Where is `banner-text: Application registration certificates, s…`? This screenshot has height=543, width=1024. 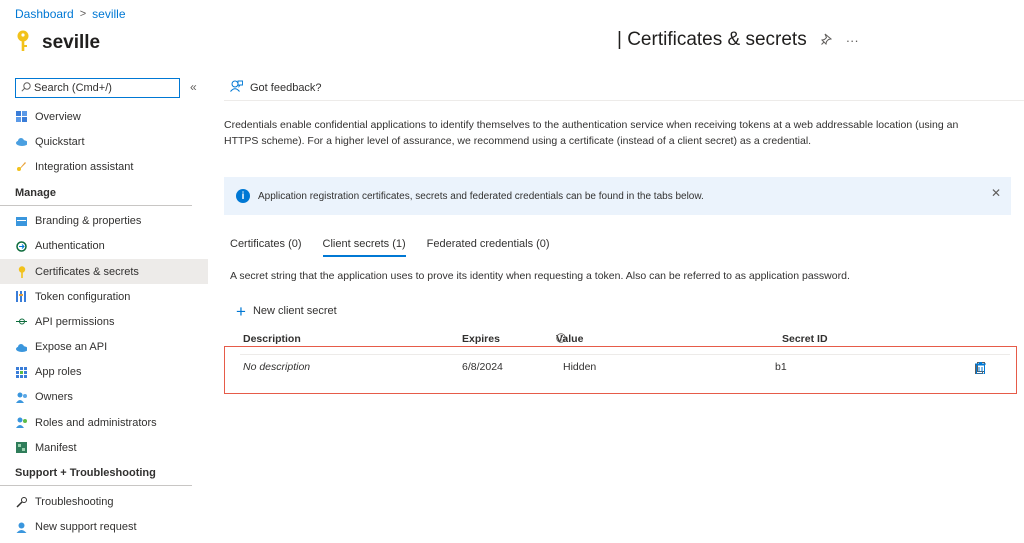 banner-text: Application registration certificates, s… is located at coordinates (481, 196).